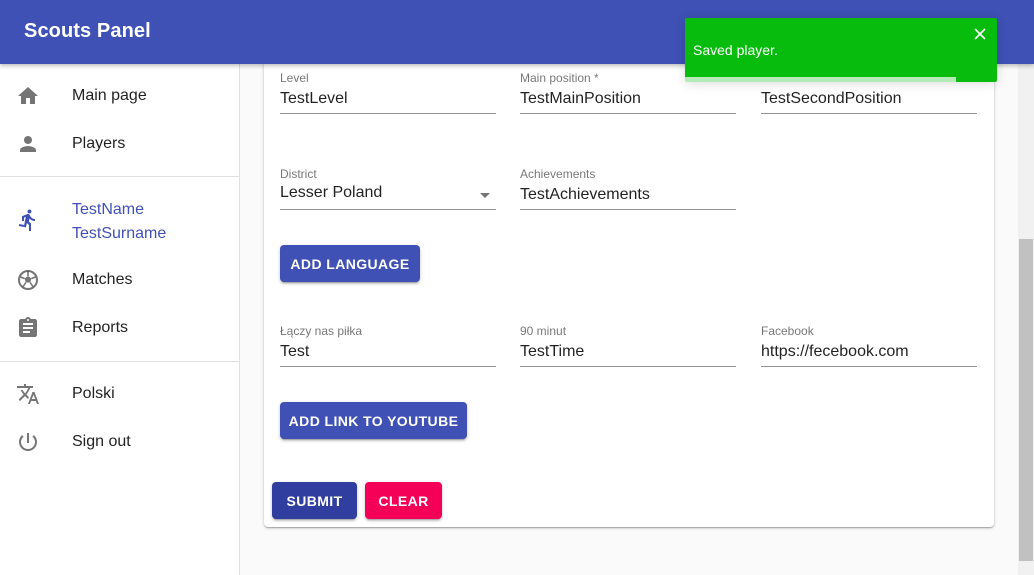  What do you see at coordinates (373, 420) in the screenshot?
I see `add-youtube-link-button: Add link to youtube` at bounding box center [373, 420].